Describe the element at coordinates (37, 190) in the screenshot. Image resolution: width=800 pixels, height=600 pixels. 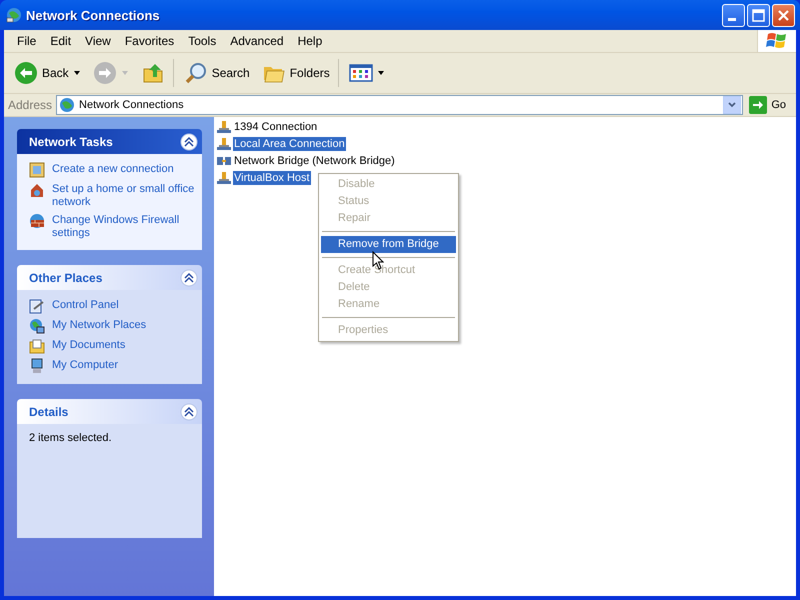
I see `house-icon` at that location.